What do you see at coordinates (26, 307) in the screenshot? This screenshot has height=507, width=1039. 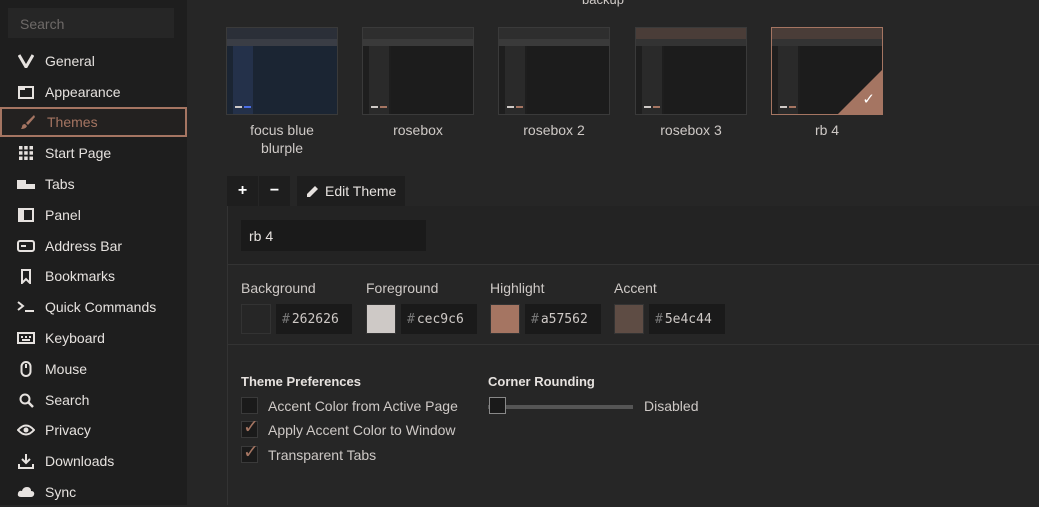 I see `command-prompt-icon` at bounding box center [26, 307].